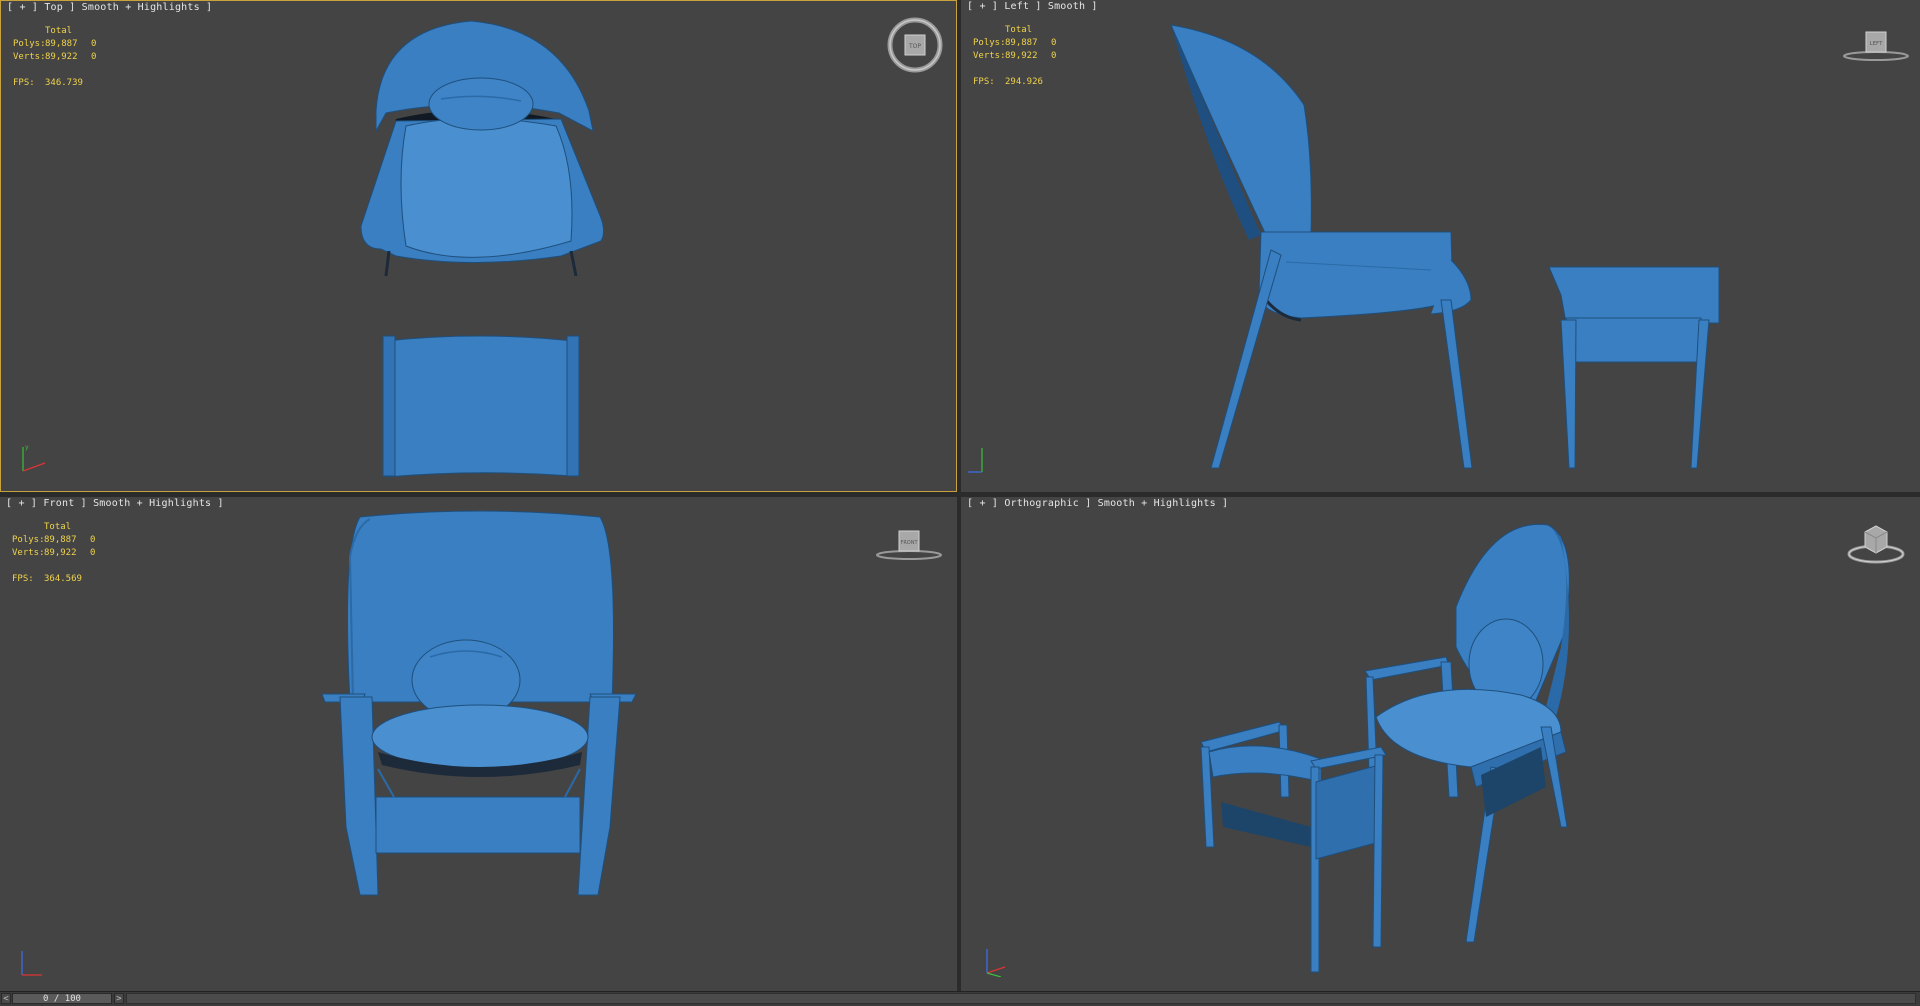 The height and width of the screenshot is (1006, 1920). Describe the element at coordinates (119, 998) in the screenshot. I see `timeline-next-button: >` at that location.